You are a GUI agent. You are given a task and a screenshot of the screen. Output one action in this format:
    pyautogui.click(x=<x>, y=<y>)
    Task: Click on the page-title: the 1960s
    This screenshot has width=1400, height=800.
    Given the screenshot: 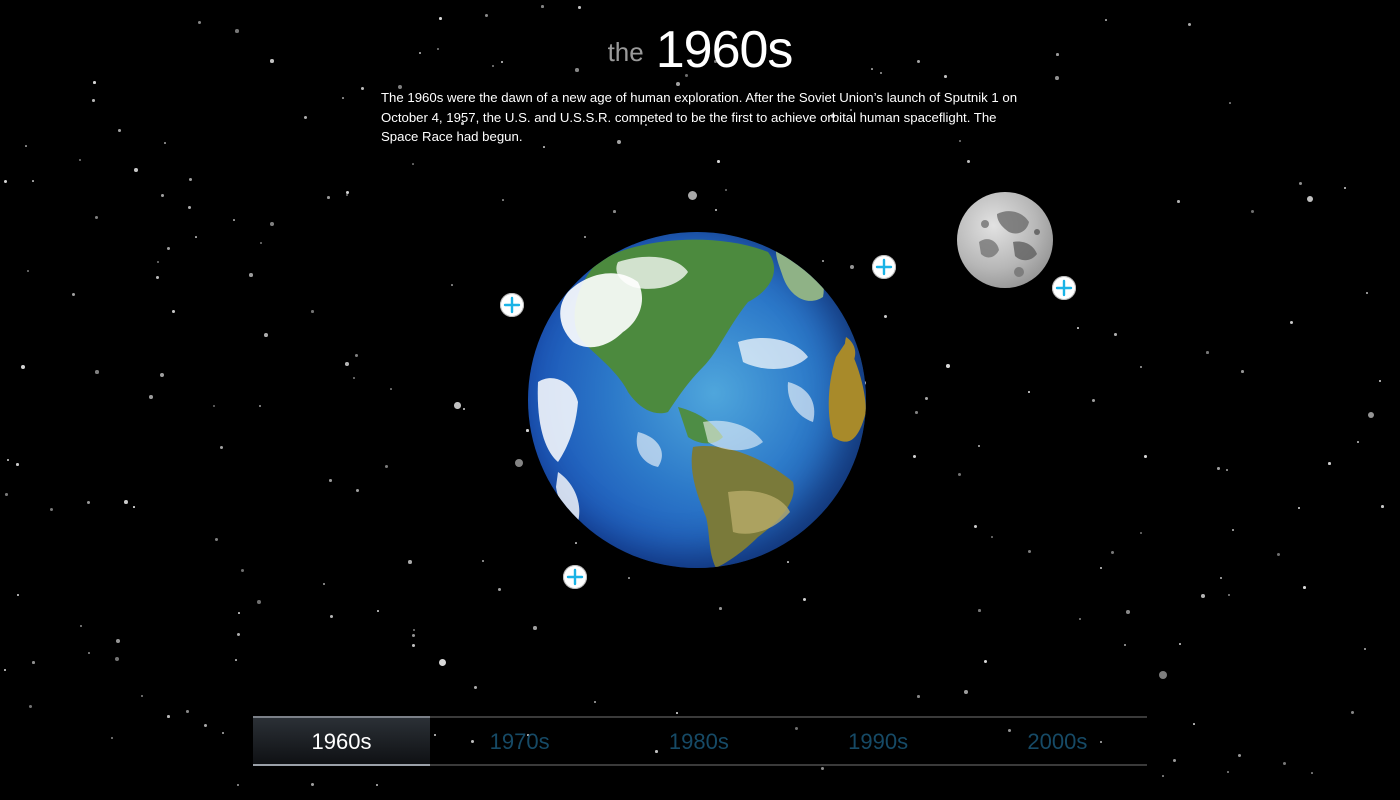 What is the action you would take?
    pyautogui.click(x=700, y=56)
    